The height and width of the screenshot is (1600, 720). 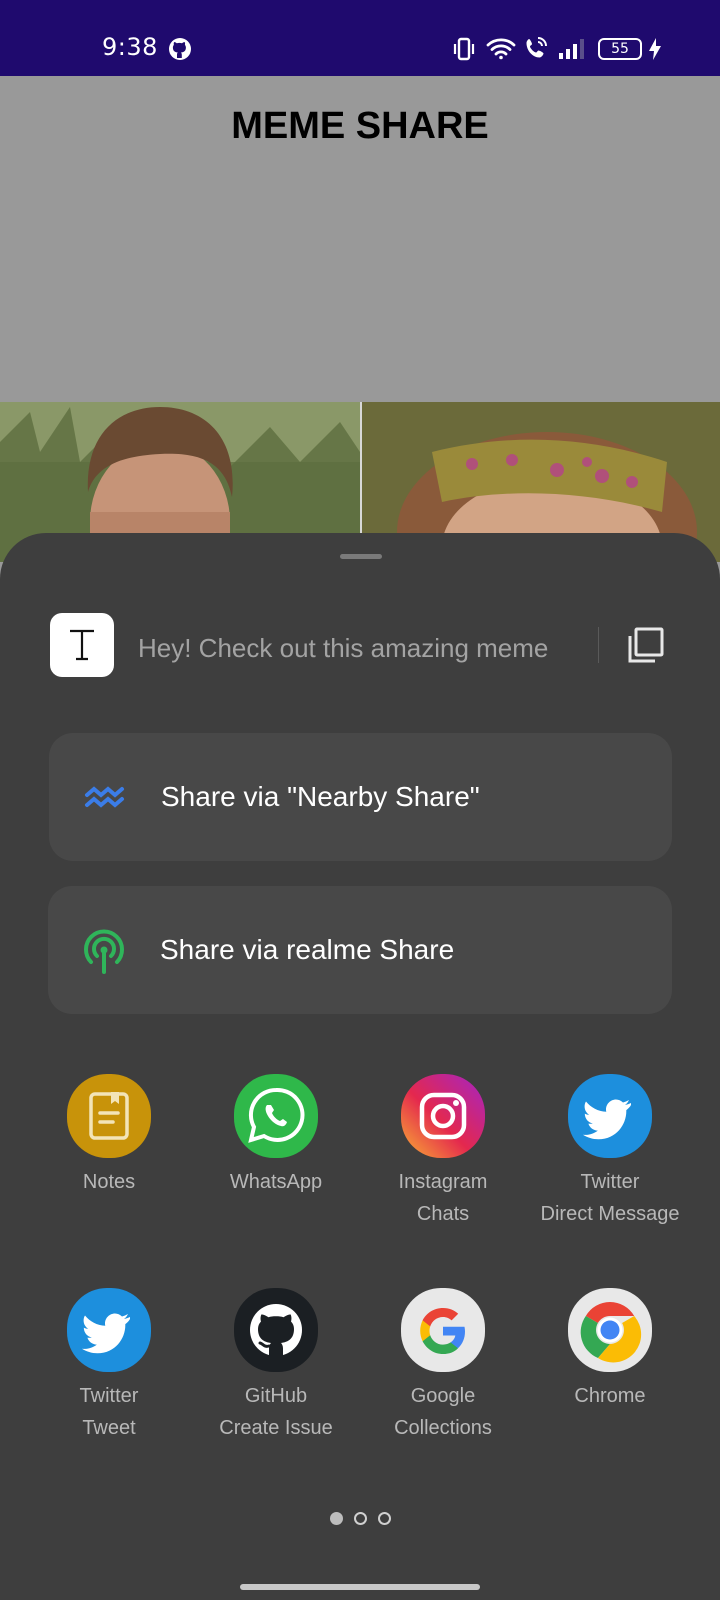 What do you see at coordinates (655, 49) in the screenshot?
I see `charging-icon` at bounding box center [655, 49].